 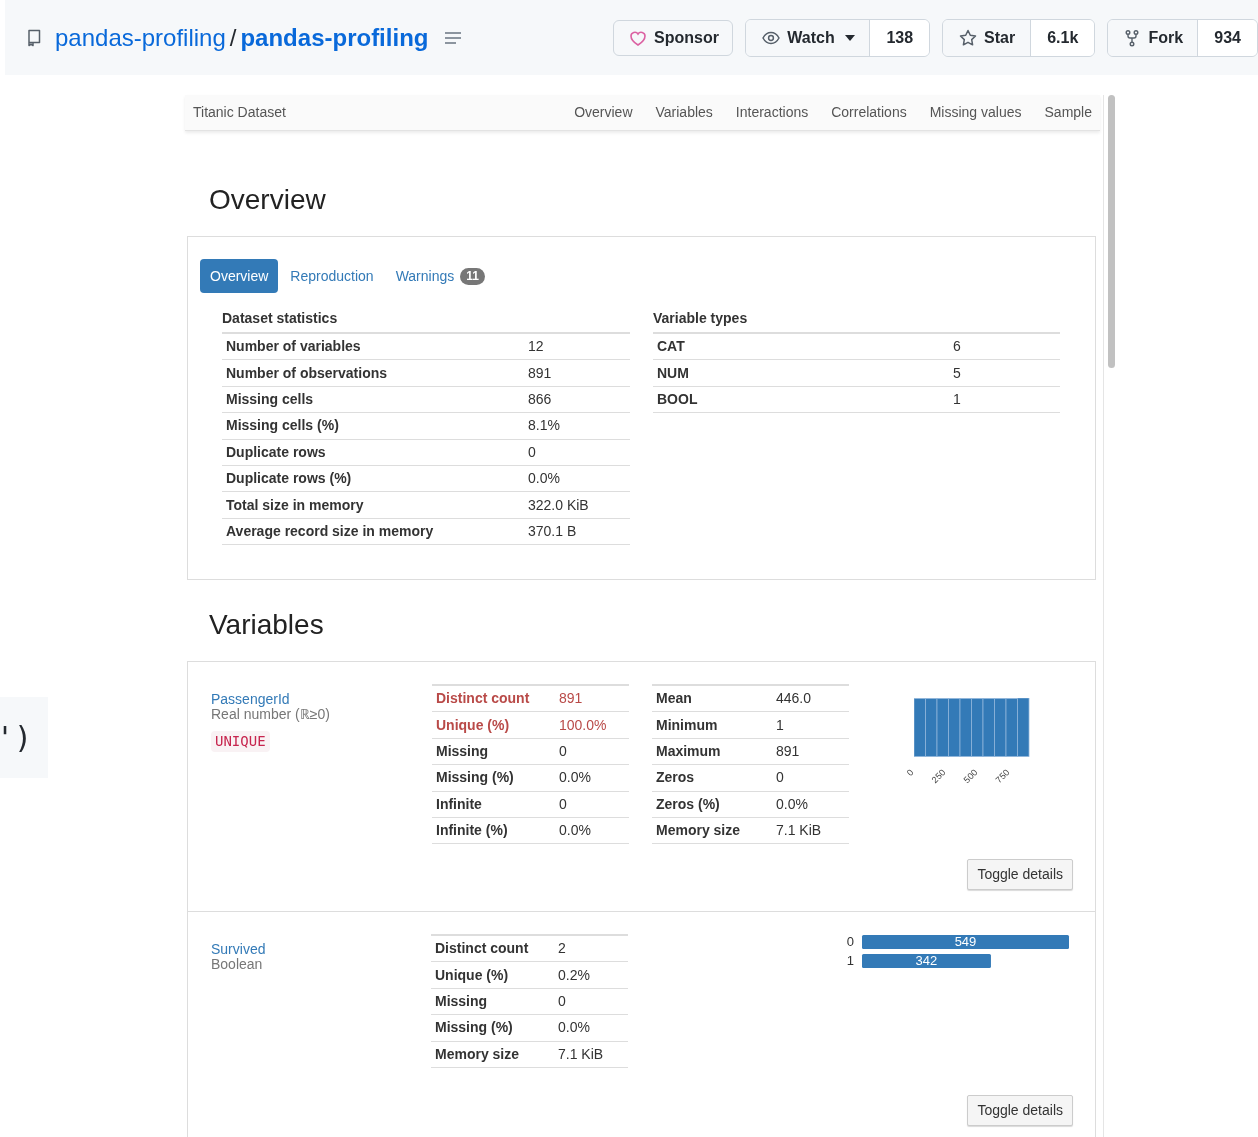 What do you see at coordinates (688, 751) in the screenshot?
I see `stat-label: Maximum` at bounding box center [688, 751].